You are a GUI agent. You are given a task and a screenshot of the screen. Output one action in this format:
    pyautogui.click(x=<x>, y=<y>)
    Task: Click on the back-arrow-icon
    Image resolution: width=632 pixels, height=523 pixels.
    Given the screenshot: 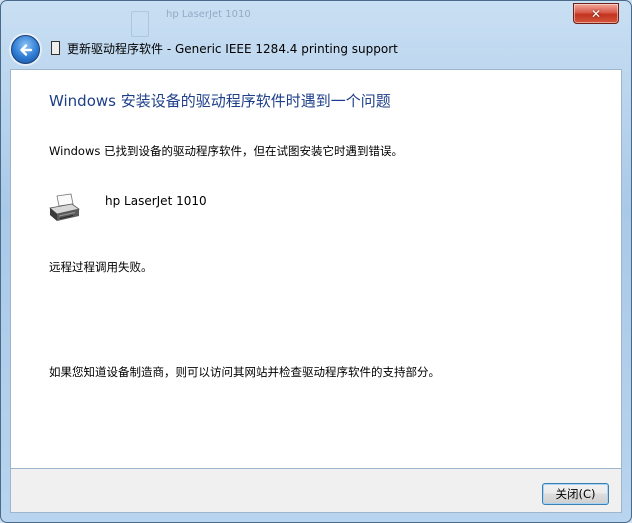 What is the action you would take?
    pyautogui.click(x=25, y=49)
    